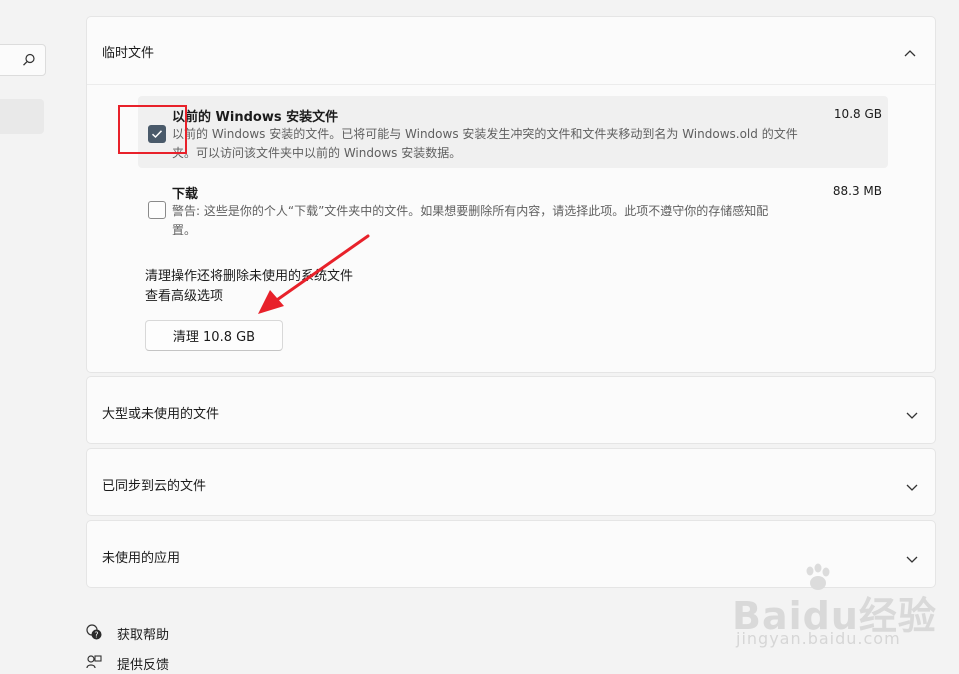 The width and height of the screenshot is (959, 674). Describe the element at coordinates (22, 116) in the screenshot. I see `sidebar-item-selected` at that location.